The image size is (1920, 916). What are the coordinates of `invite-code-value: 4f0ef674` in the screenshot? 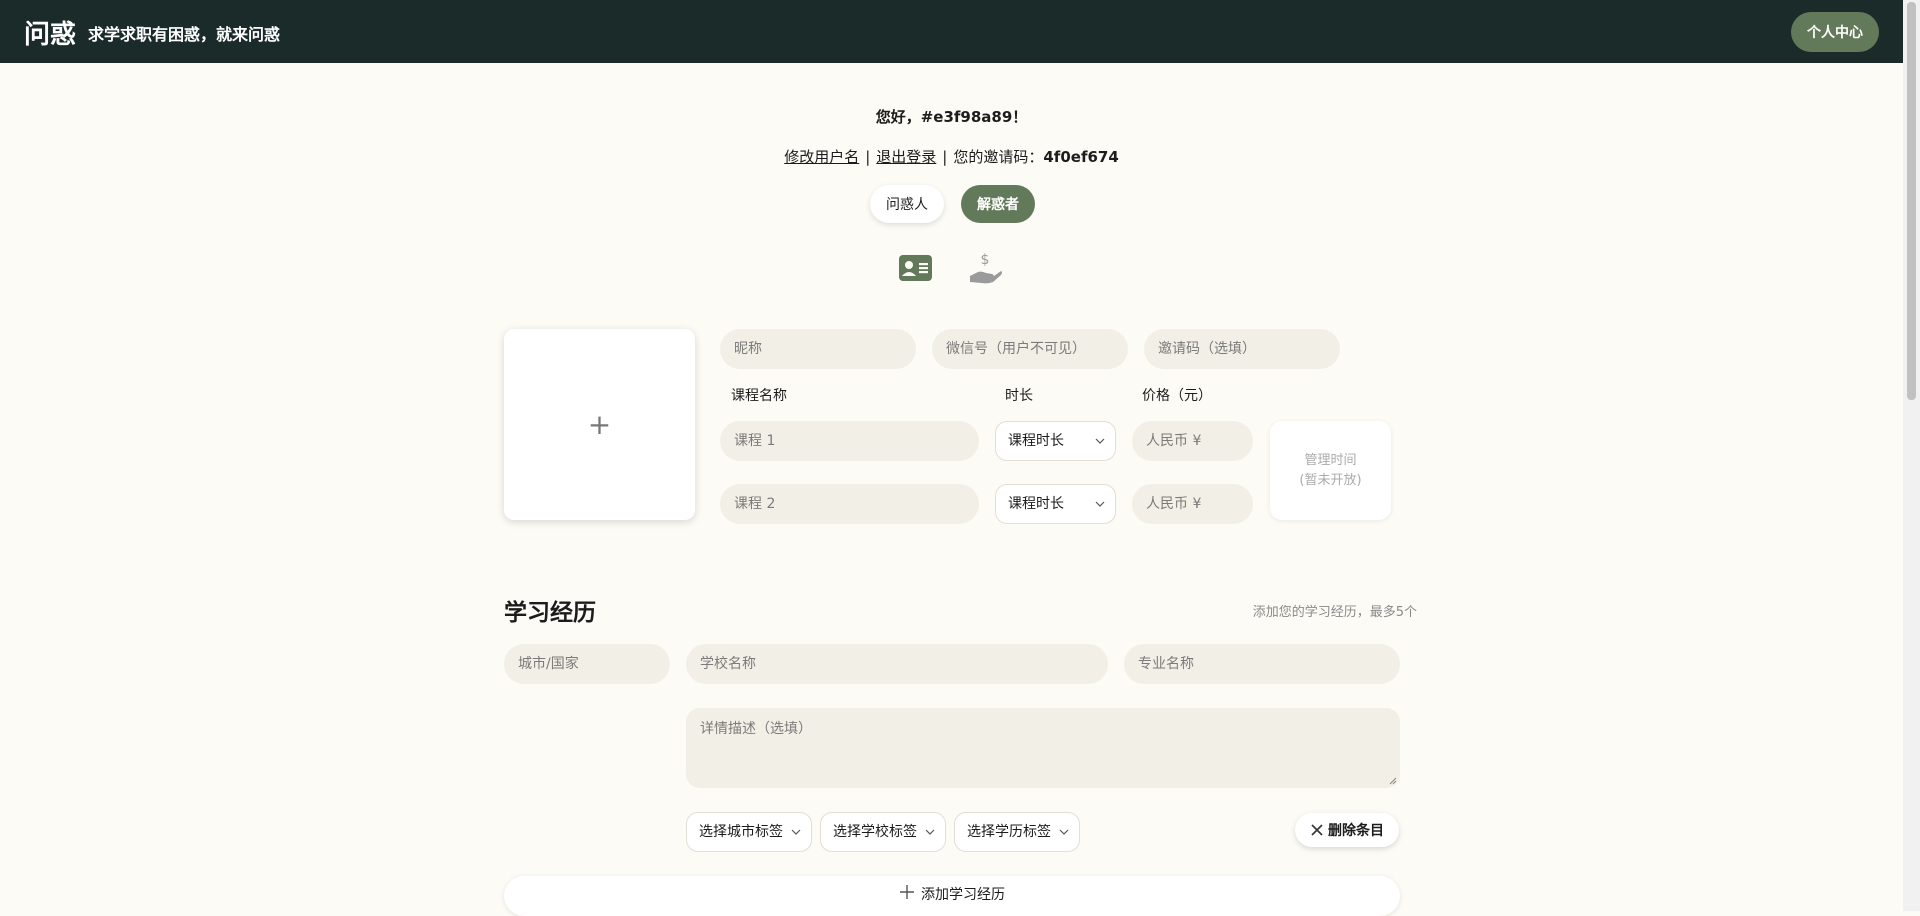 It's located at (1081, 157).